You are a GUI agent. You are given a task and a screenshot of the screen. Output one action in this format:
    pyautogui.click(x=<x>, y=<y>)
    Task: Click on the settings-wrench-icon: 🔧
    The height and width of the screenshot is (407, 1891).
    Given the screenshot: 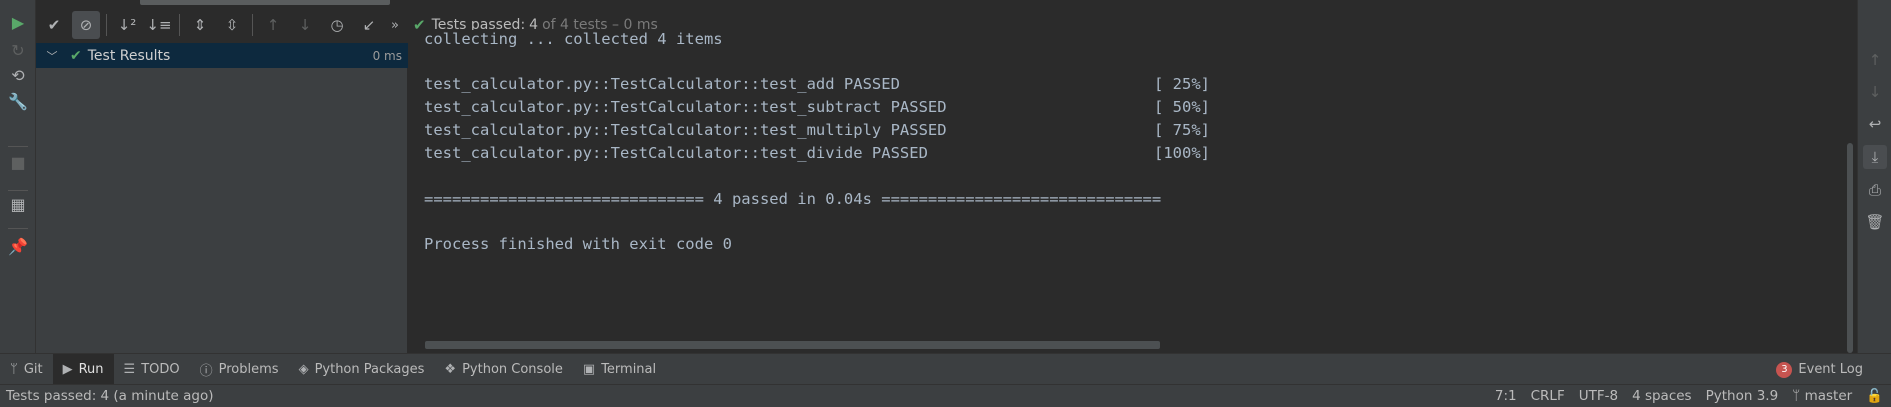 What is the action you would take?
    pyautogui.click(x=18, y=101)
    